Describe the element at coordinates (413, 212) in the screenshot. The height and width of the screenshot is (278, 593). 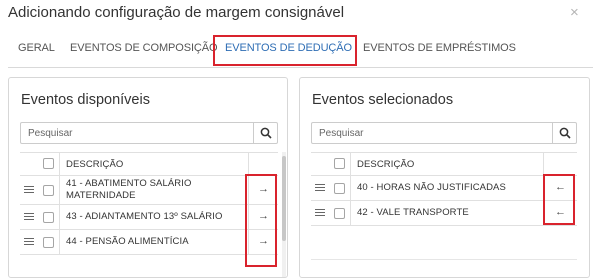
I see `event-label: 42 - VALE TRANSPORTE` at that location.